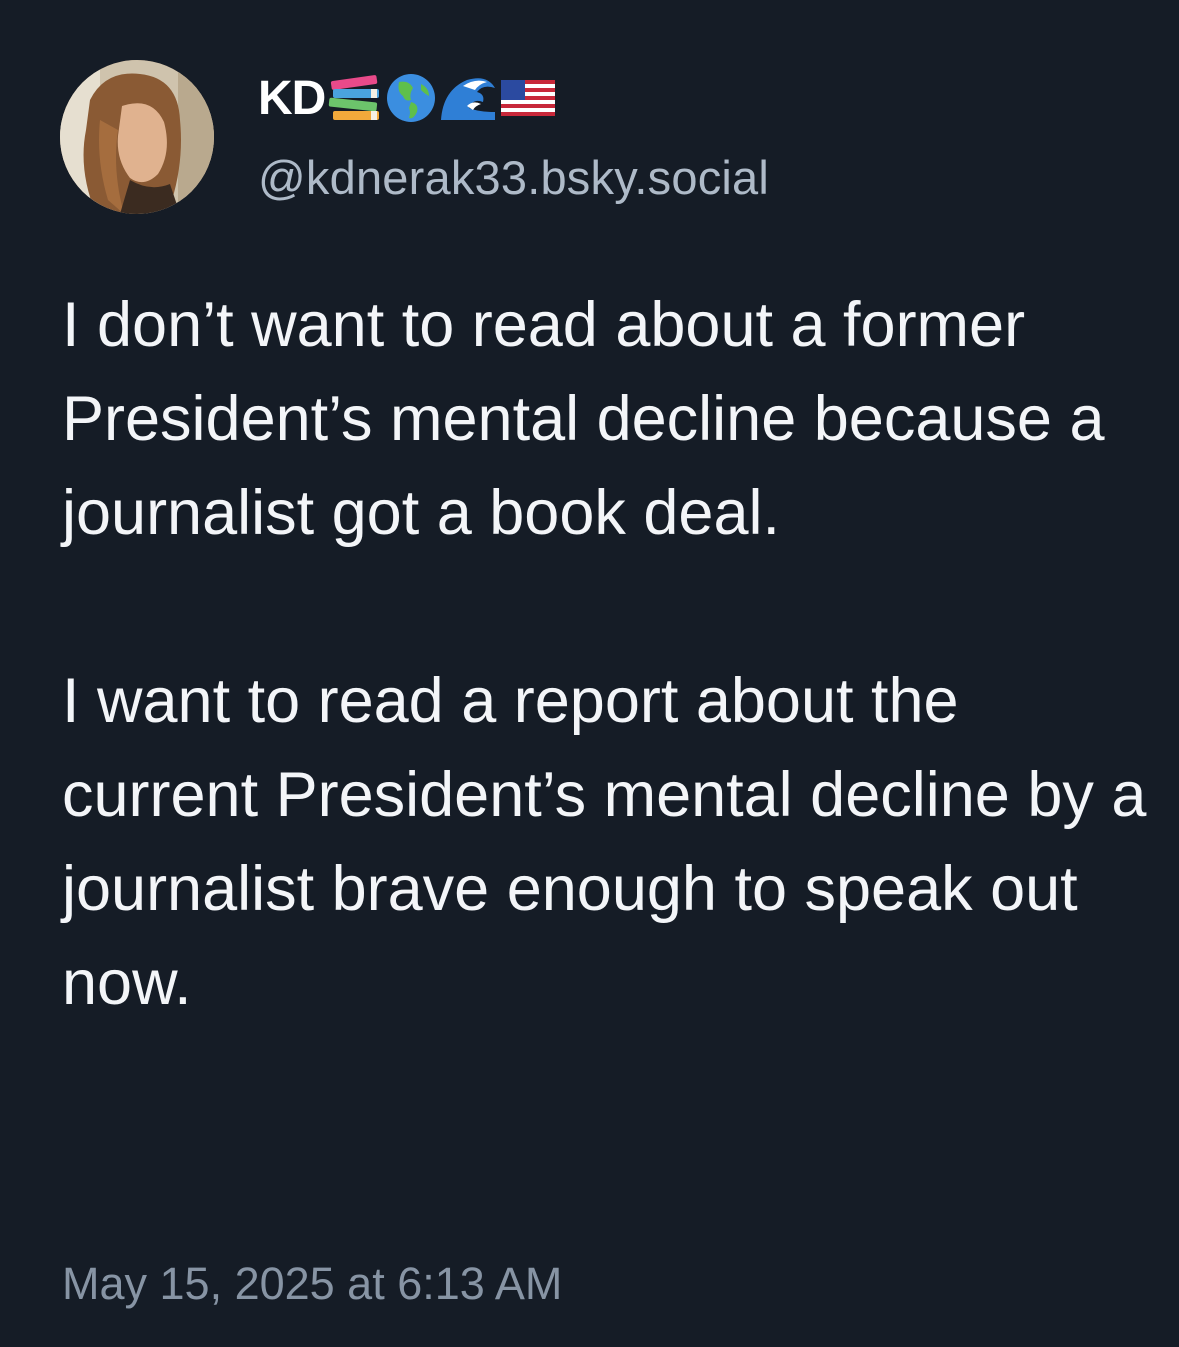 Image resolution: width=1179 pixels, height=1347 pixels. What do you see at coordinates (312, 1284) in the screenshot?
I see `post-timestamp: May 15, 2025 at 6:13 AM` at bounding box center [312, 1284].